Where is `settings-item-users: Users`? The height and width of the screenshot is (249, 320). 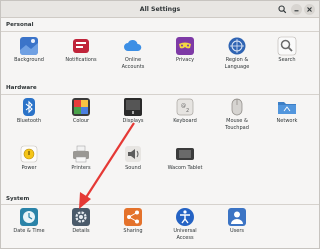 settings-item-users: Users is located at coordinates (237, 228).